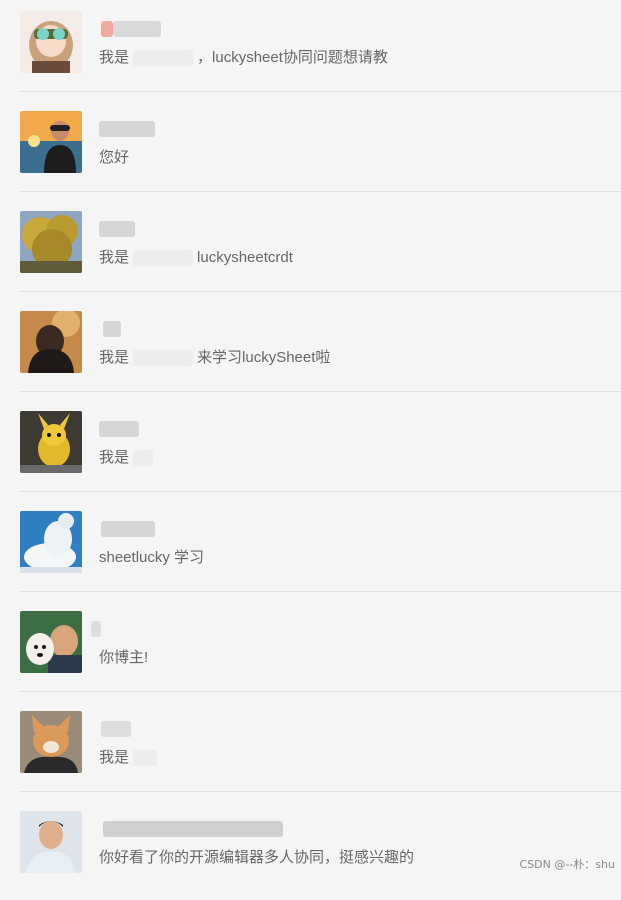 Image resolution: width=621 pixels, height=900 pixels. Describe the element at coordinates (310, 150) in the screenshot. I see `conversation-row: 您好` at that location.